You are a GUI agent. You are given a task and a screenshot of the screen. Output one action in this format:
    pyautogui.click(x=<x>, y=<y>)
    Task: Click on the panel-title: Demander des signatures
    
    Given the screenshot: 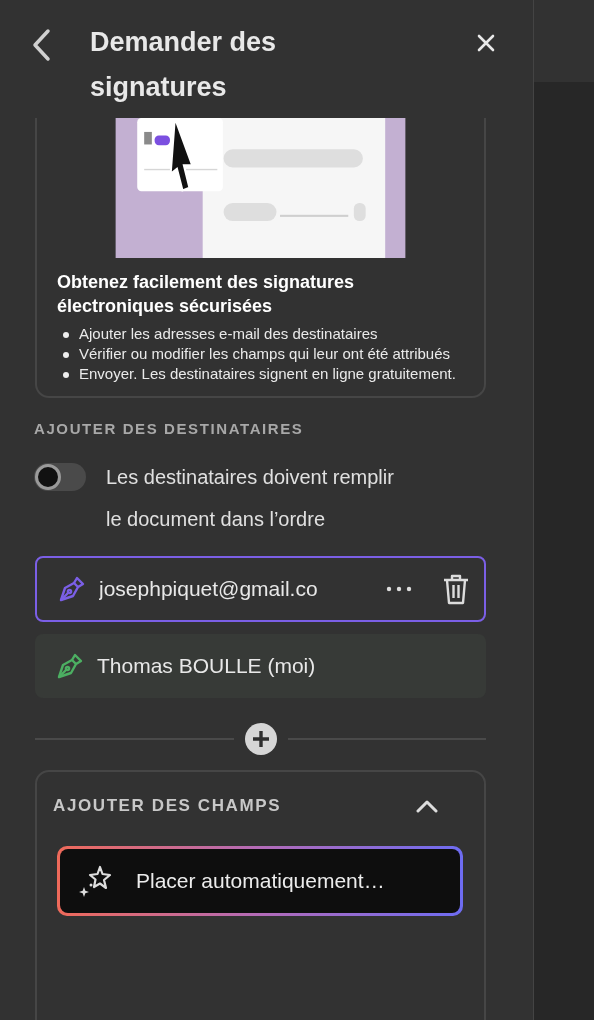 What is the action you would take?
    pyautogui.click(x=184, y=65)
    